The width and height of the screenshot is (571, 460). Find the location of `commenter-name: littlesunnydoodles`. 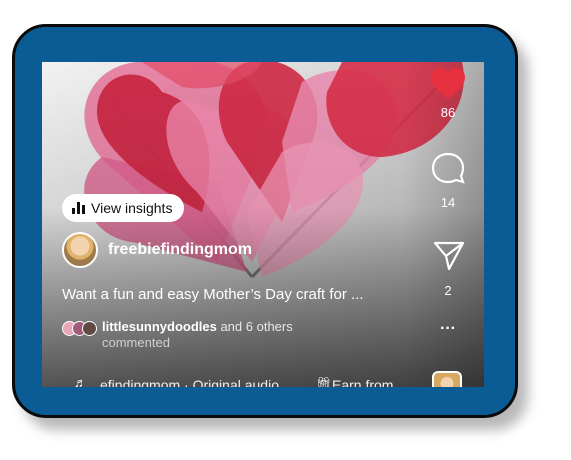

commenter-name: littlesunnydoodles is located at coordinates (159, 326).